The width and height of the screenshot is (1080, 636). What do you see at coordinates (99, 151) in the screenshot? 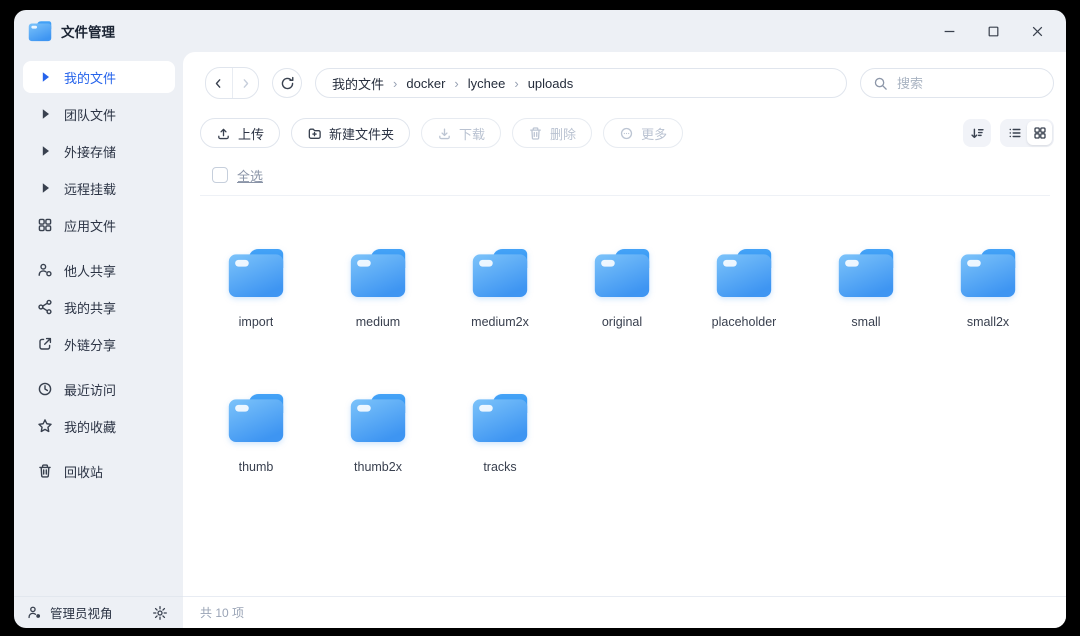
I see `sidebar-item-external-storage: 外接存储` at bounding box center [99, 151].